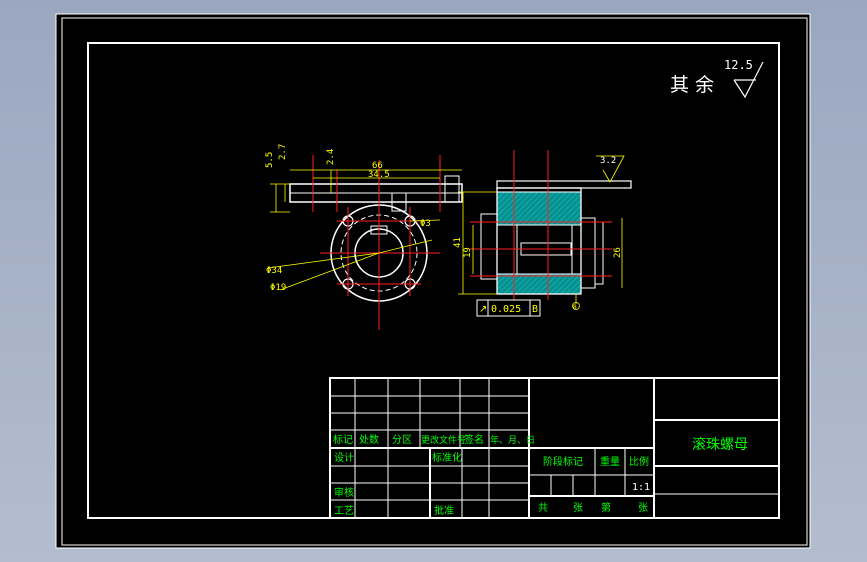  I want to click on sheets-current-suffix: 张, so click(643, 508).